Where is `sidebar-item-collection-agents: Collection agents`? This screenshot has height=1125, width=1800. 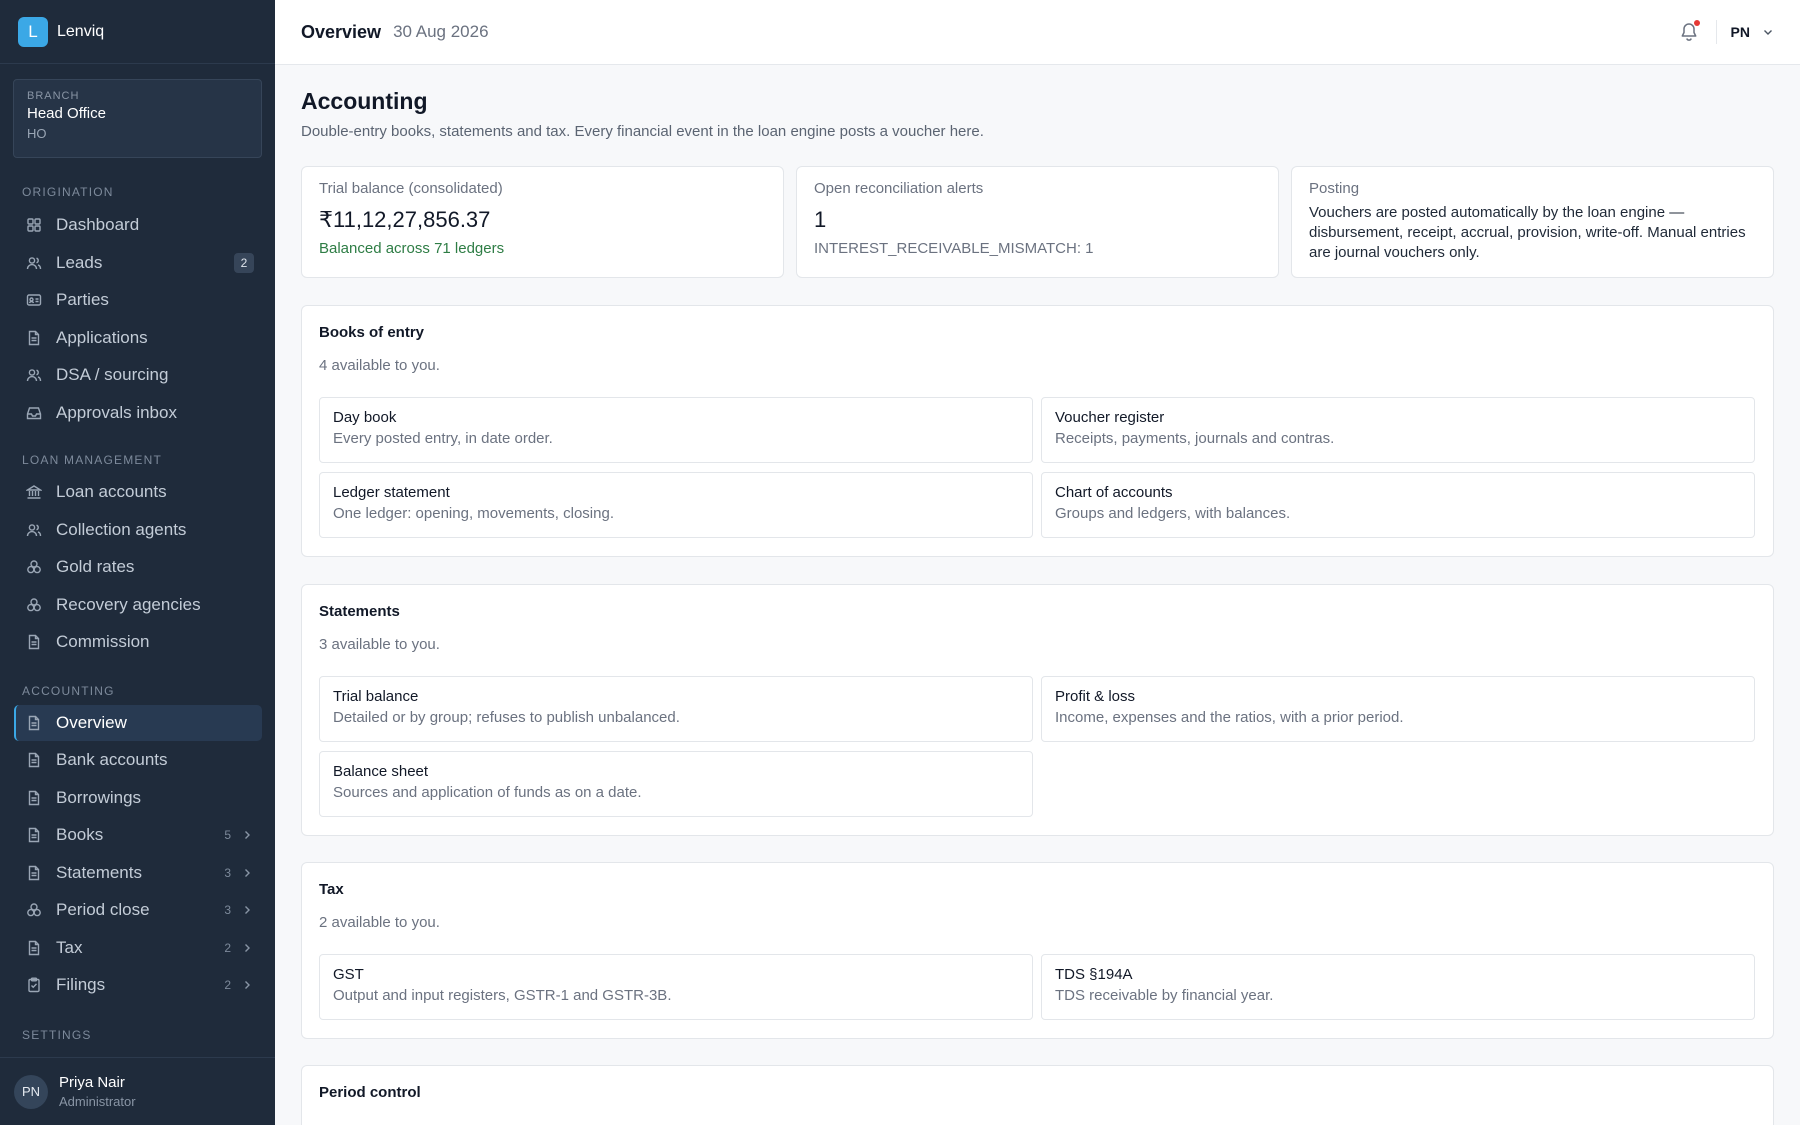 sidebar-item-collection-agents: Collection agents is located at coordinates (138, 530).